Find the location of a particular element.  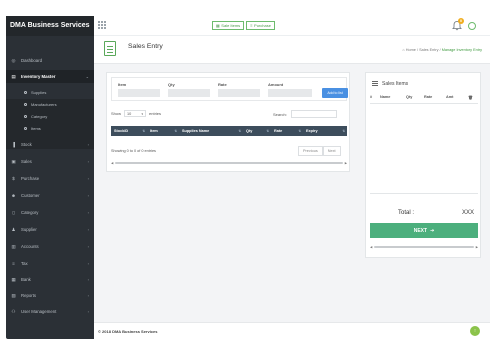

search-input is located at coordinates (313, 114).